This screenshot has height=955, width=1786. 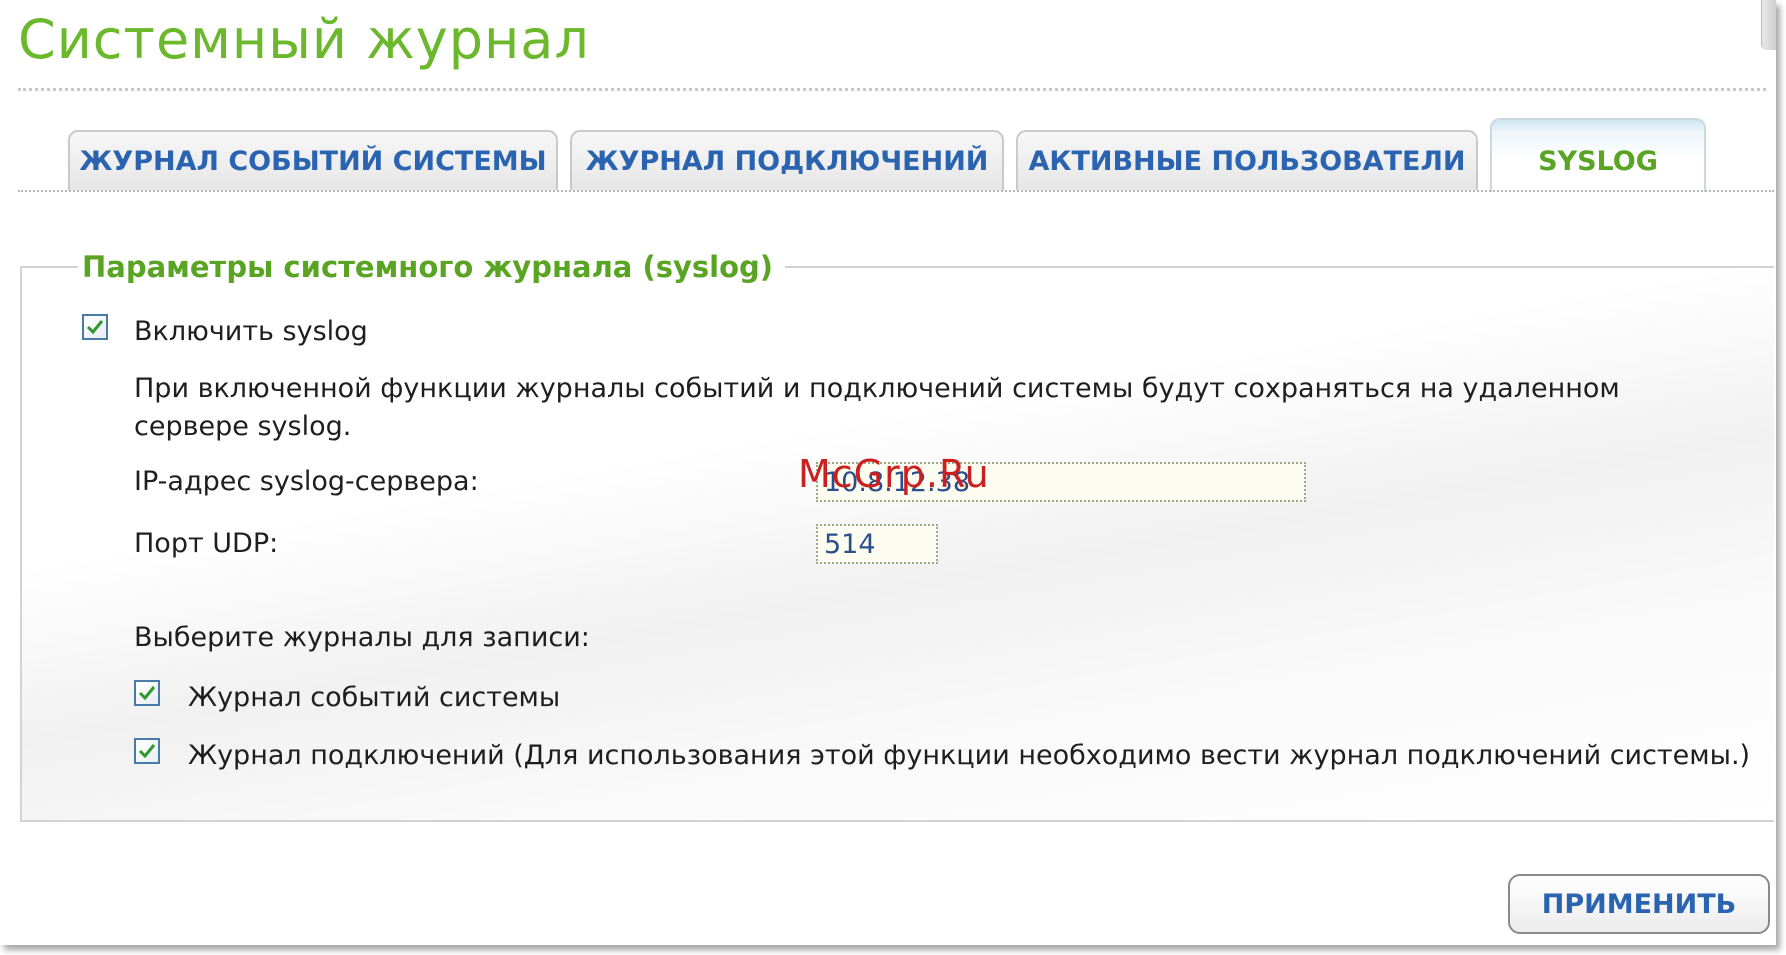 What do you see at coordinates (306, 481) in the screenshot?
I see `server-ip-label: IP-адрес syslog-сервера:` at bounding box center [306, 481].